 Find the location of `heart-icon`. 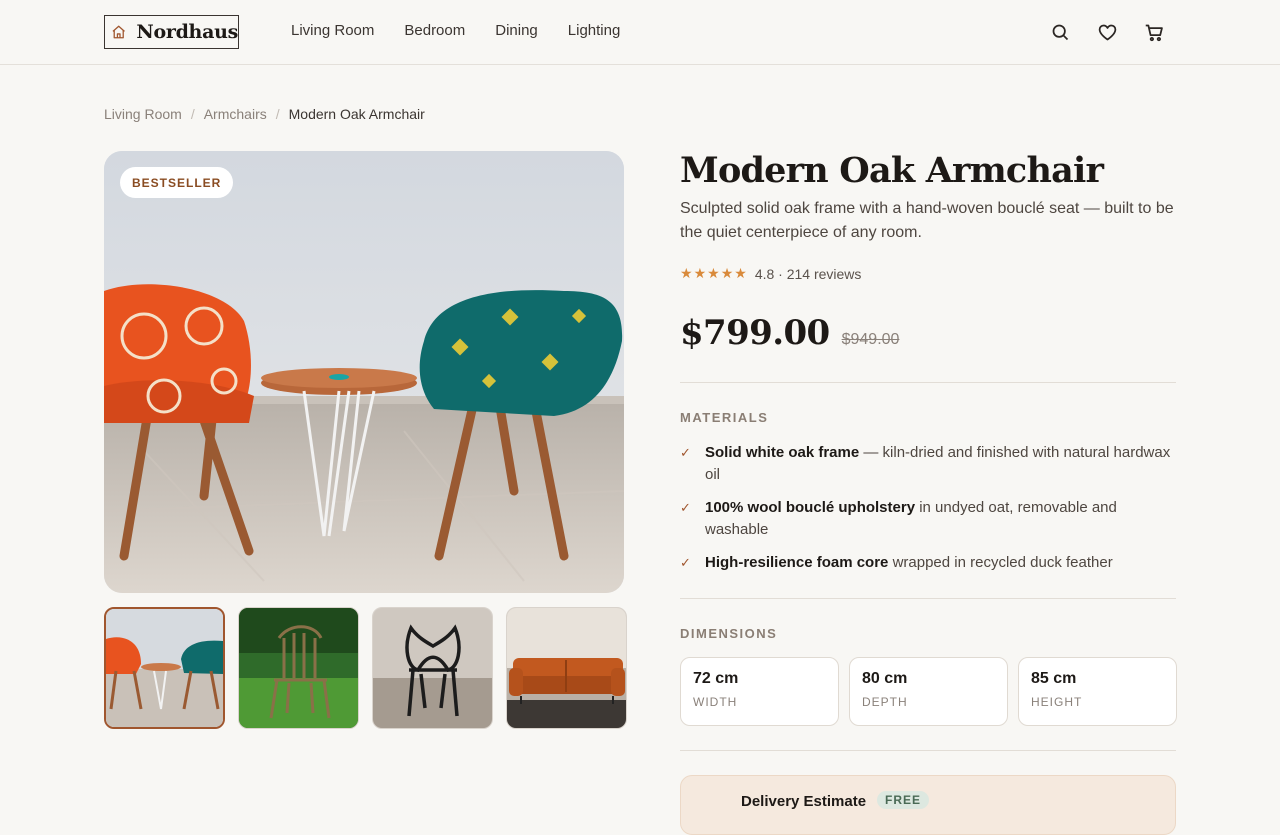

heart-icon is located at coordinates (1107, 32).